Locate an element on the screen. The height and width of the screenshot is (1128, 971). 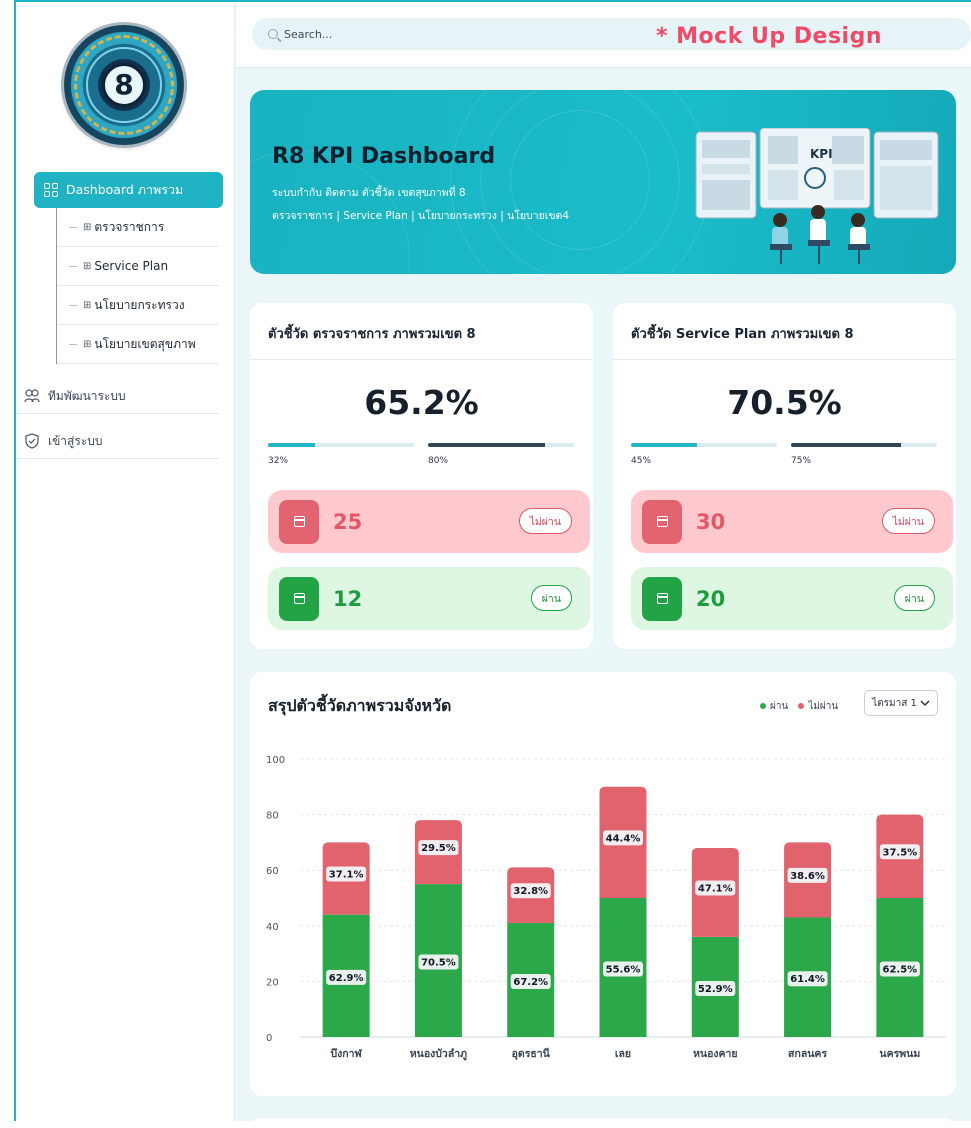
sidebar-item-label: เข้าสู่ระบบ is located at coordinates (75, 440).